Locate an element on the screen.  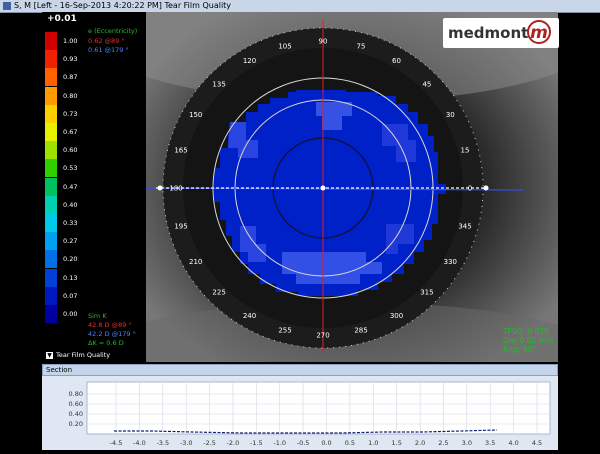
scale-label: 0.33 is located at coordinates (70, 223).